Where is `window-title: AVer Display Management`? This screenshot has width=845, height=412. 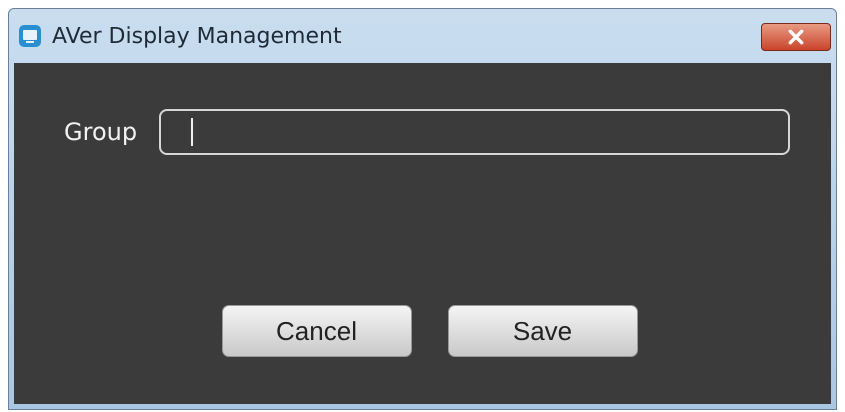
window-title: AVer Display Management is located at coordinates (197, 36).